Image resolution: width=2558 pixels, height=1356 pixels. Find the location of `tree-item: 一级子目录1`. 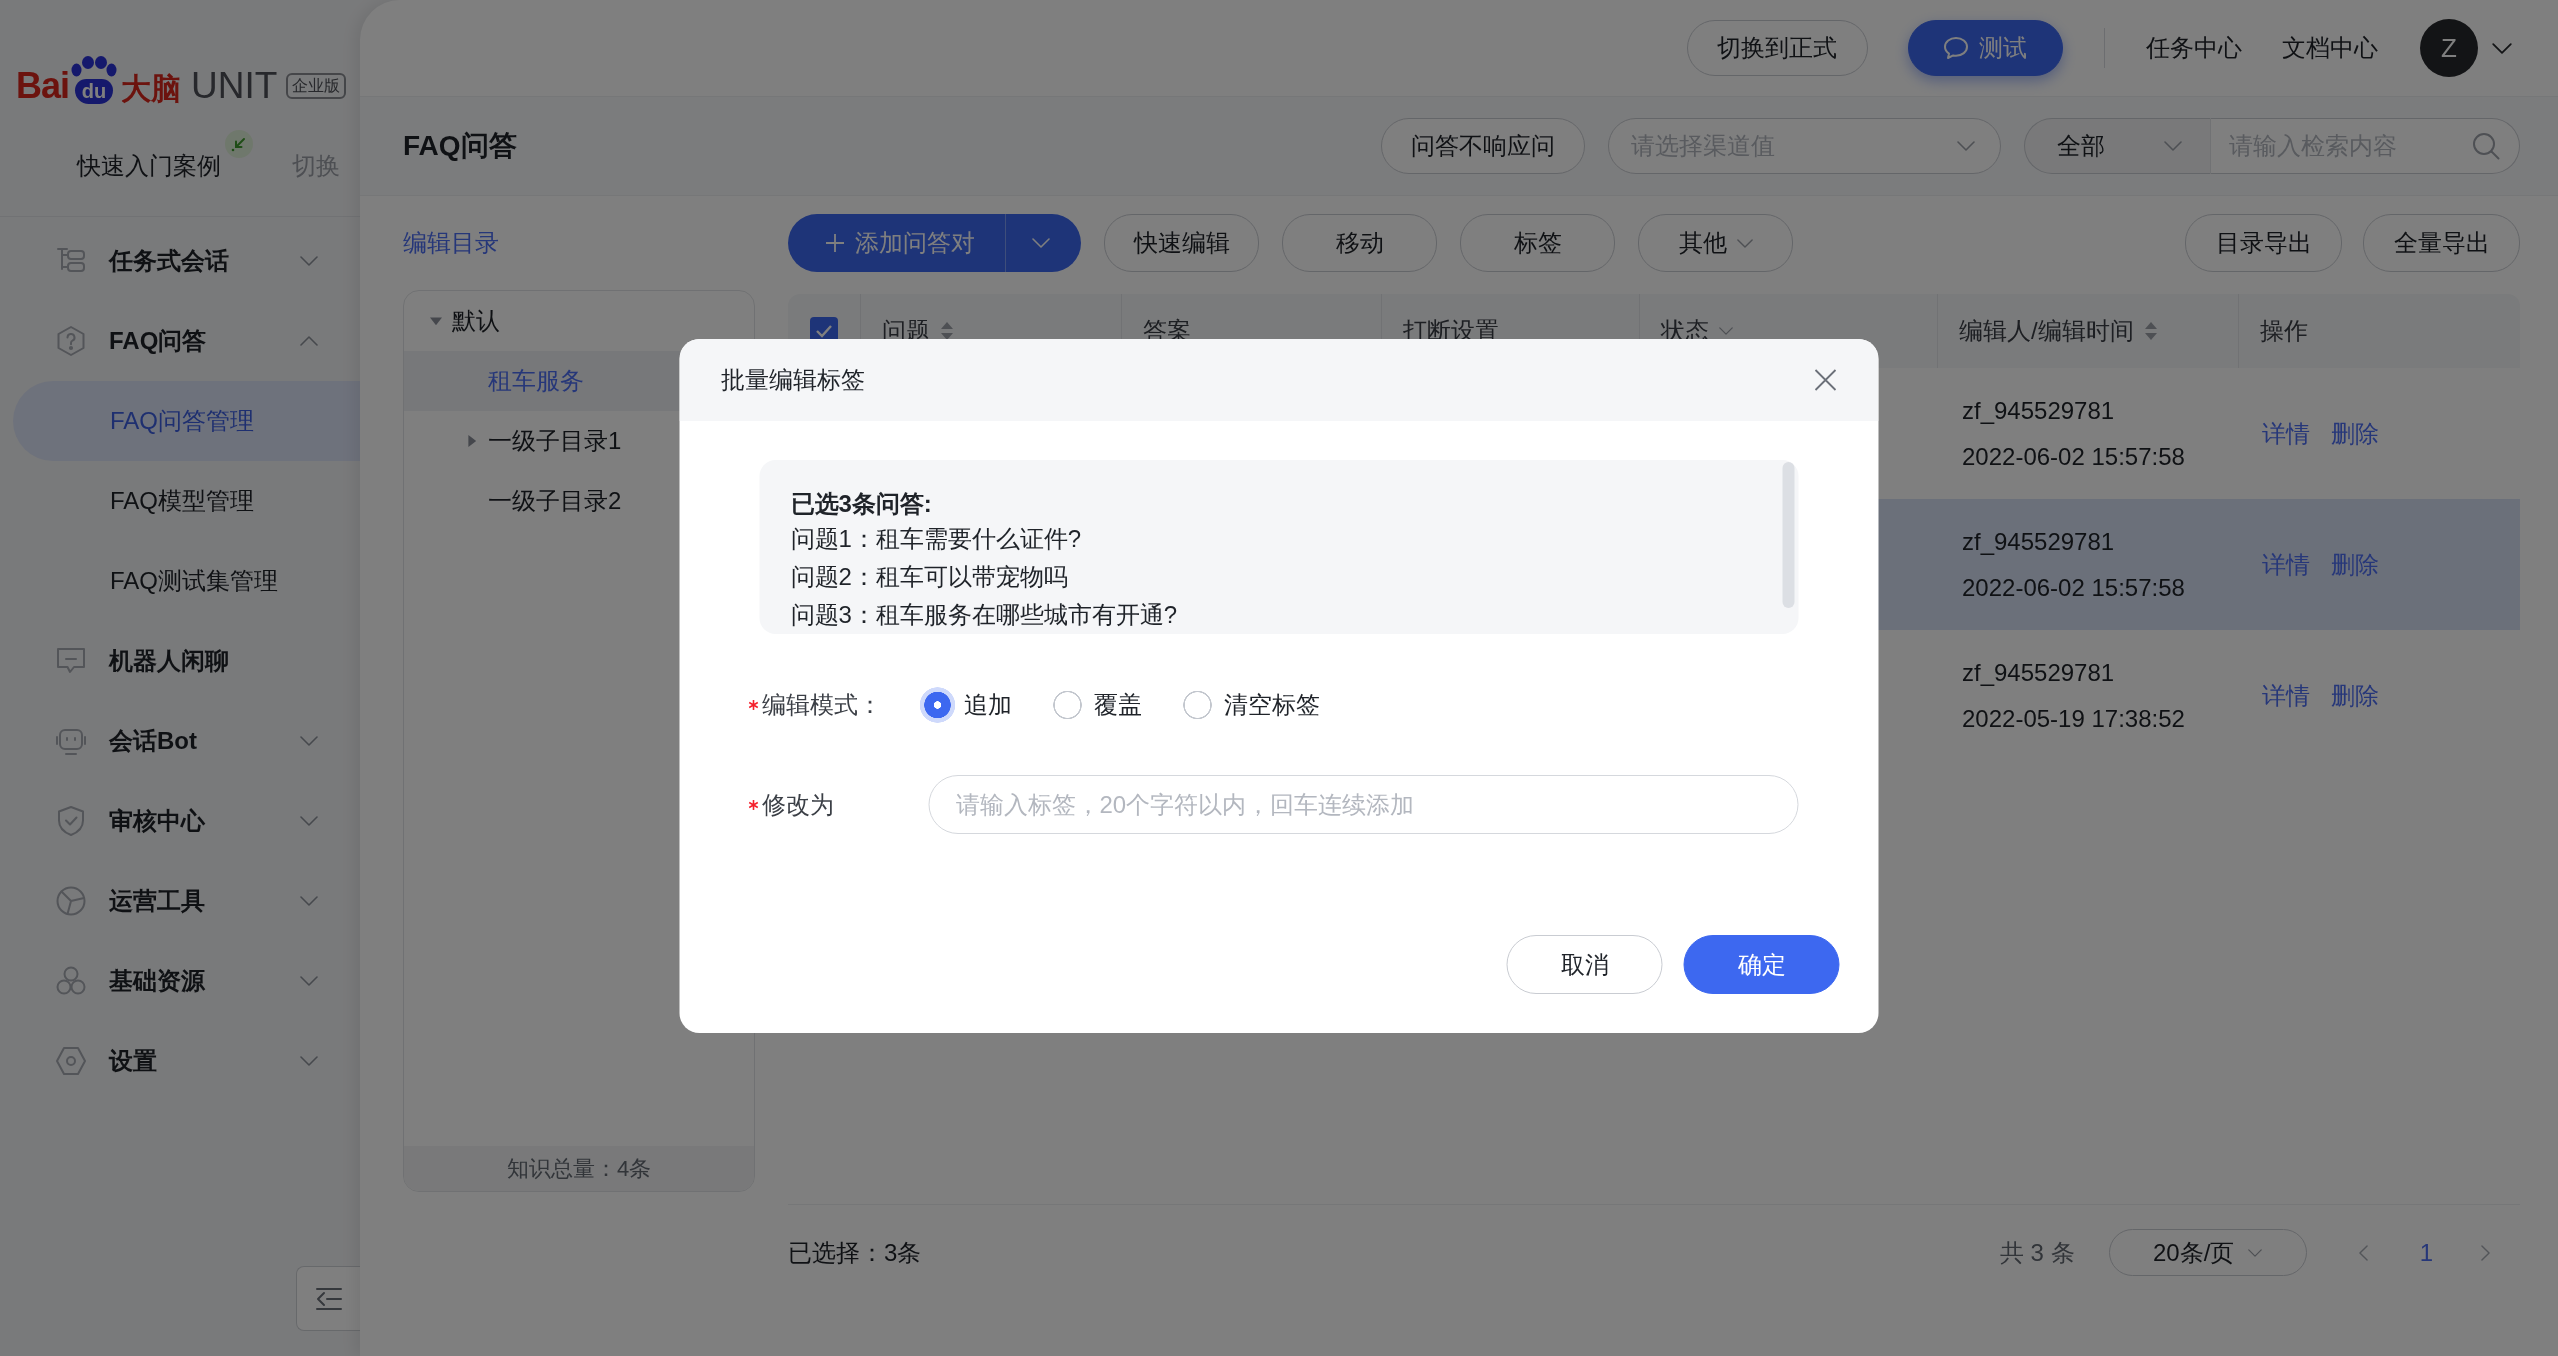

tree-item: 一级子目录1 is located at coordinates (579, 441).